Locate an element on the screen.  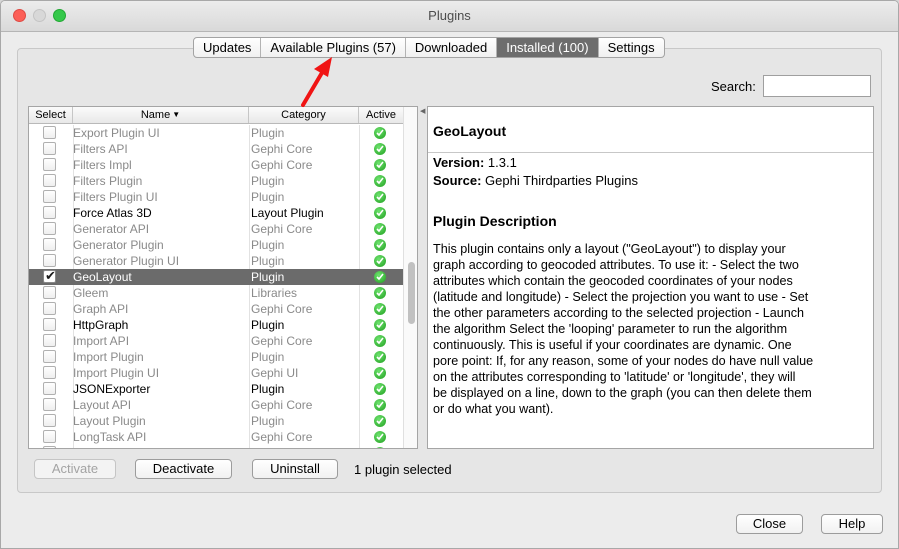
close-button: Close is located at coordinates (769, 524).